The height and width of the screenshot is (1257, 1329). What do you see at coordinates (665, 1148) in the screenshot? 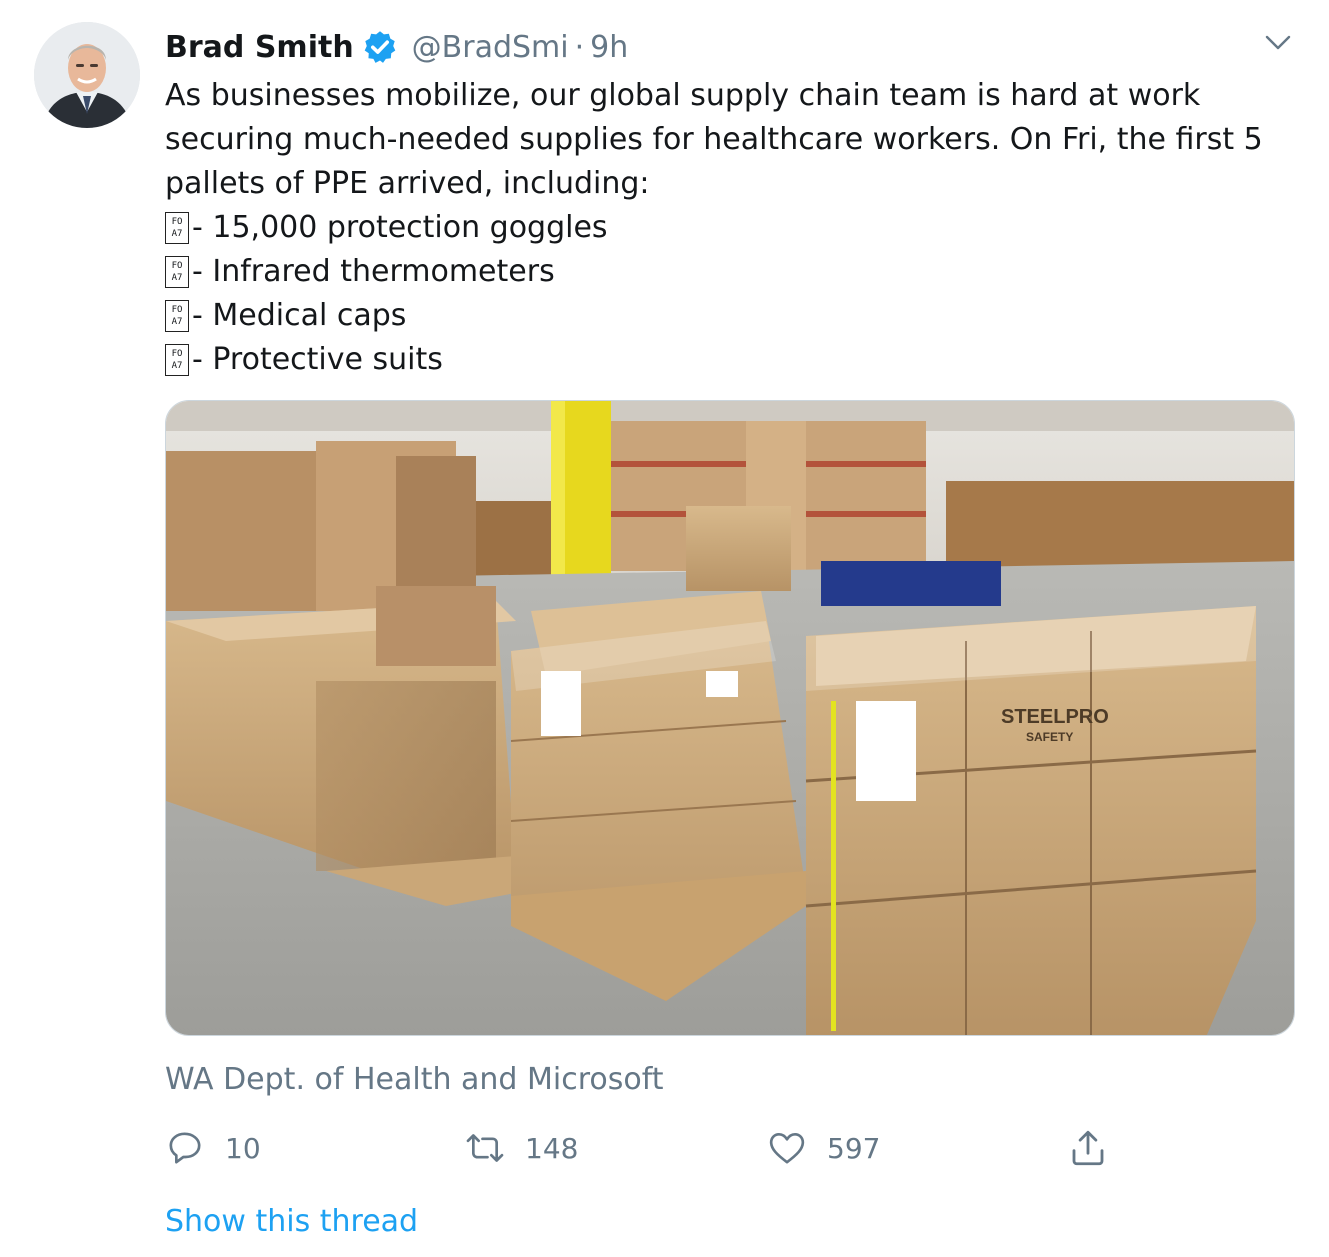
I see `tweet-actions: 10 148 597` at bounding box center [665, 1148].